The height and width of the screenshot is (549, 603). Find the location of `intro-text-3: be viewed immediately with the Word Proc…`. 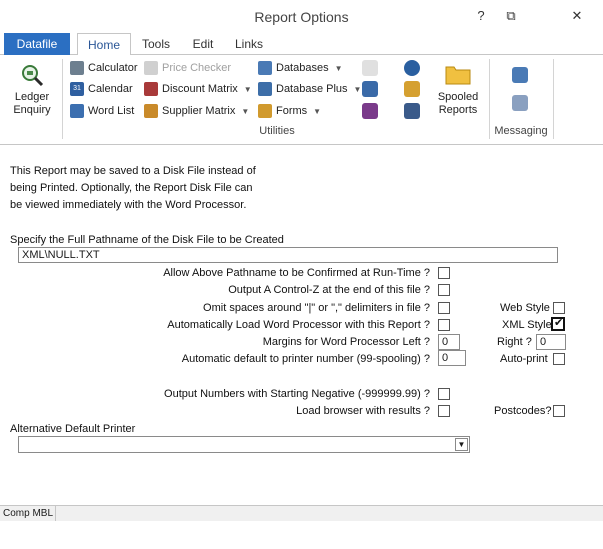

intro-text-3: be viewed immediately with the Word Proc… is located at coordinates (128, 205).